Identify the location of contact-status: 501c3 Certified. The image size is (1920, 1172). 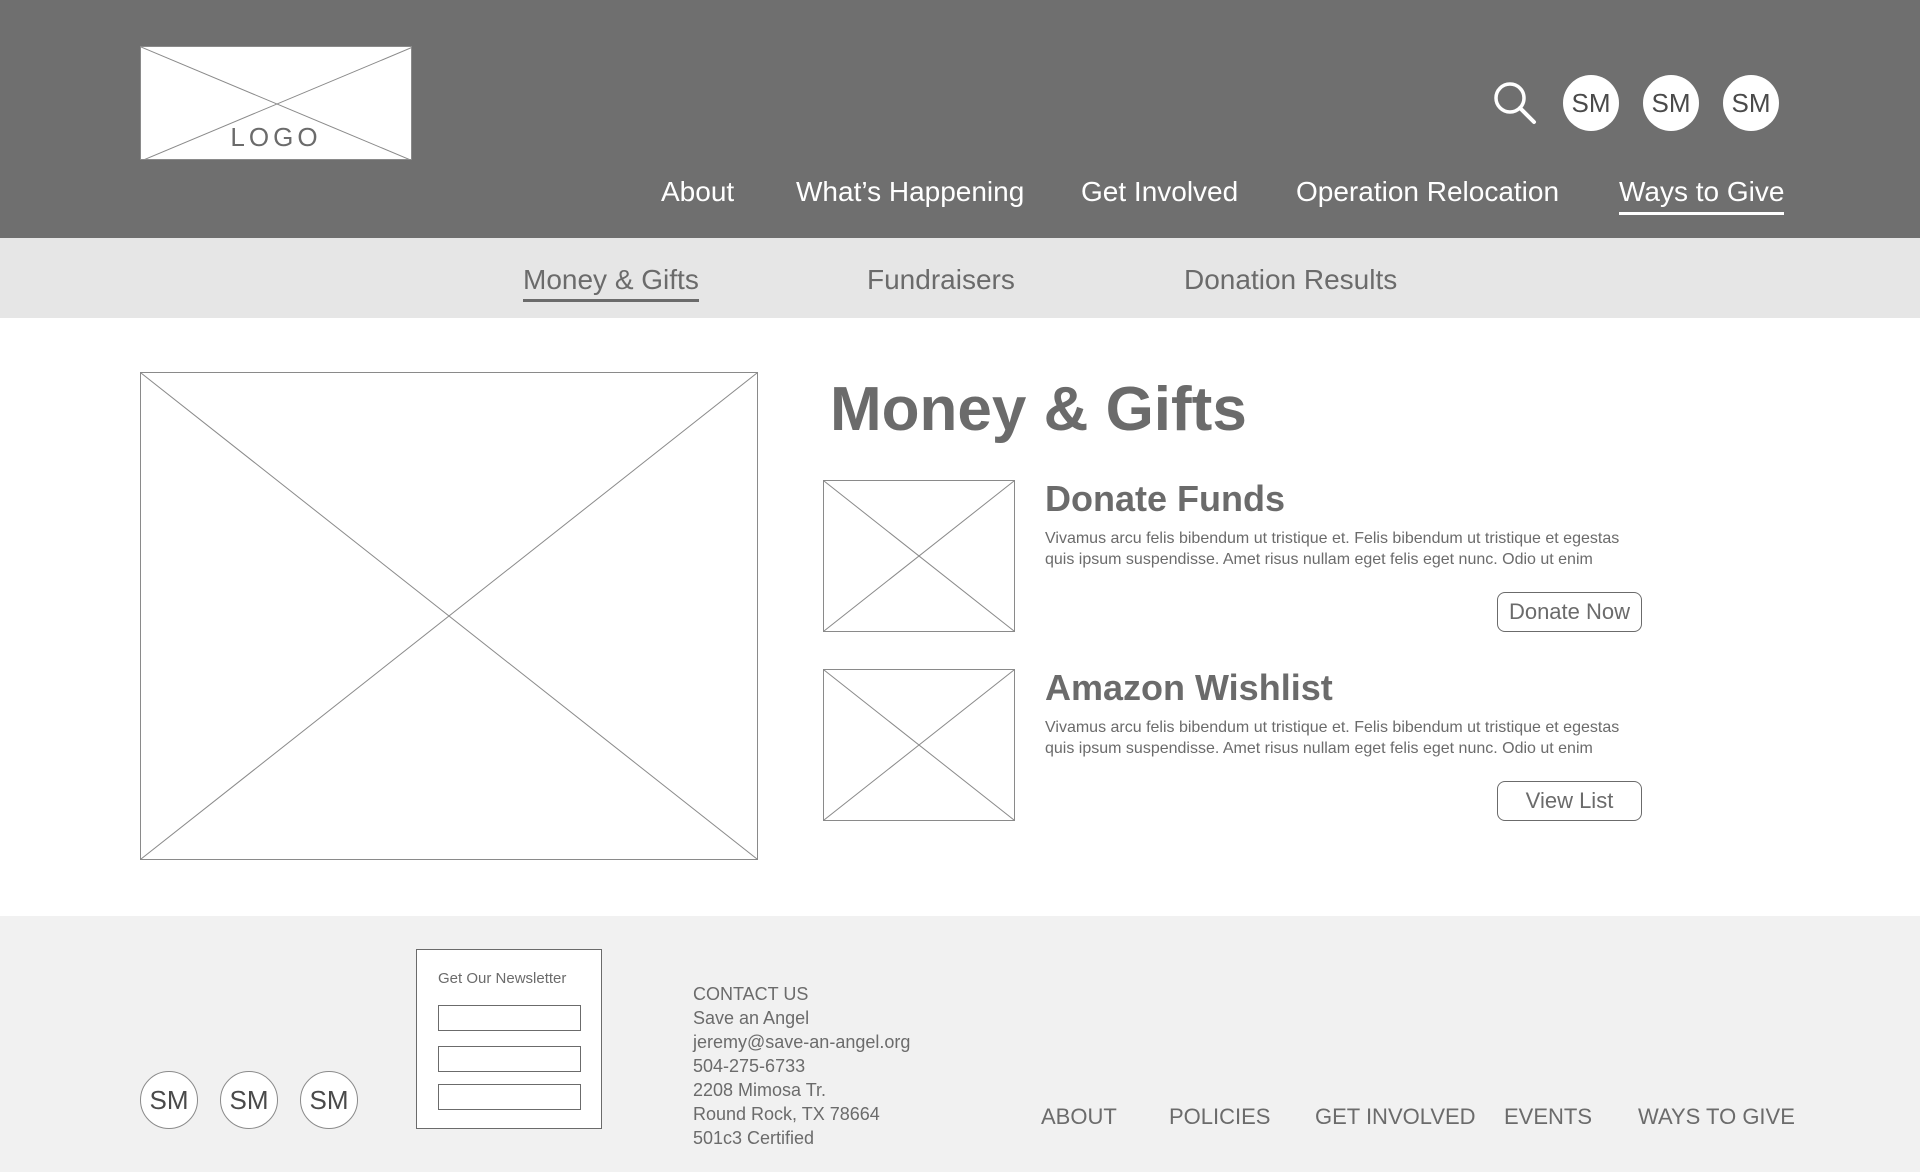
(754, 1138).